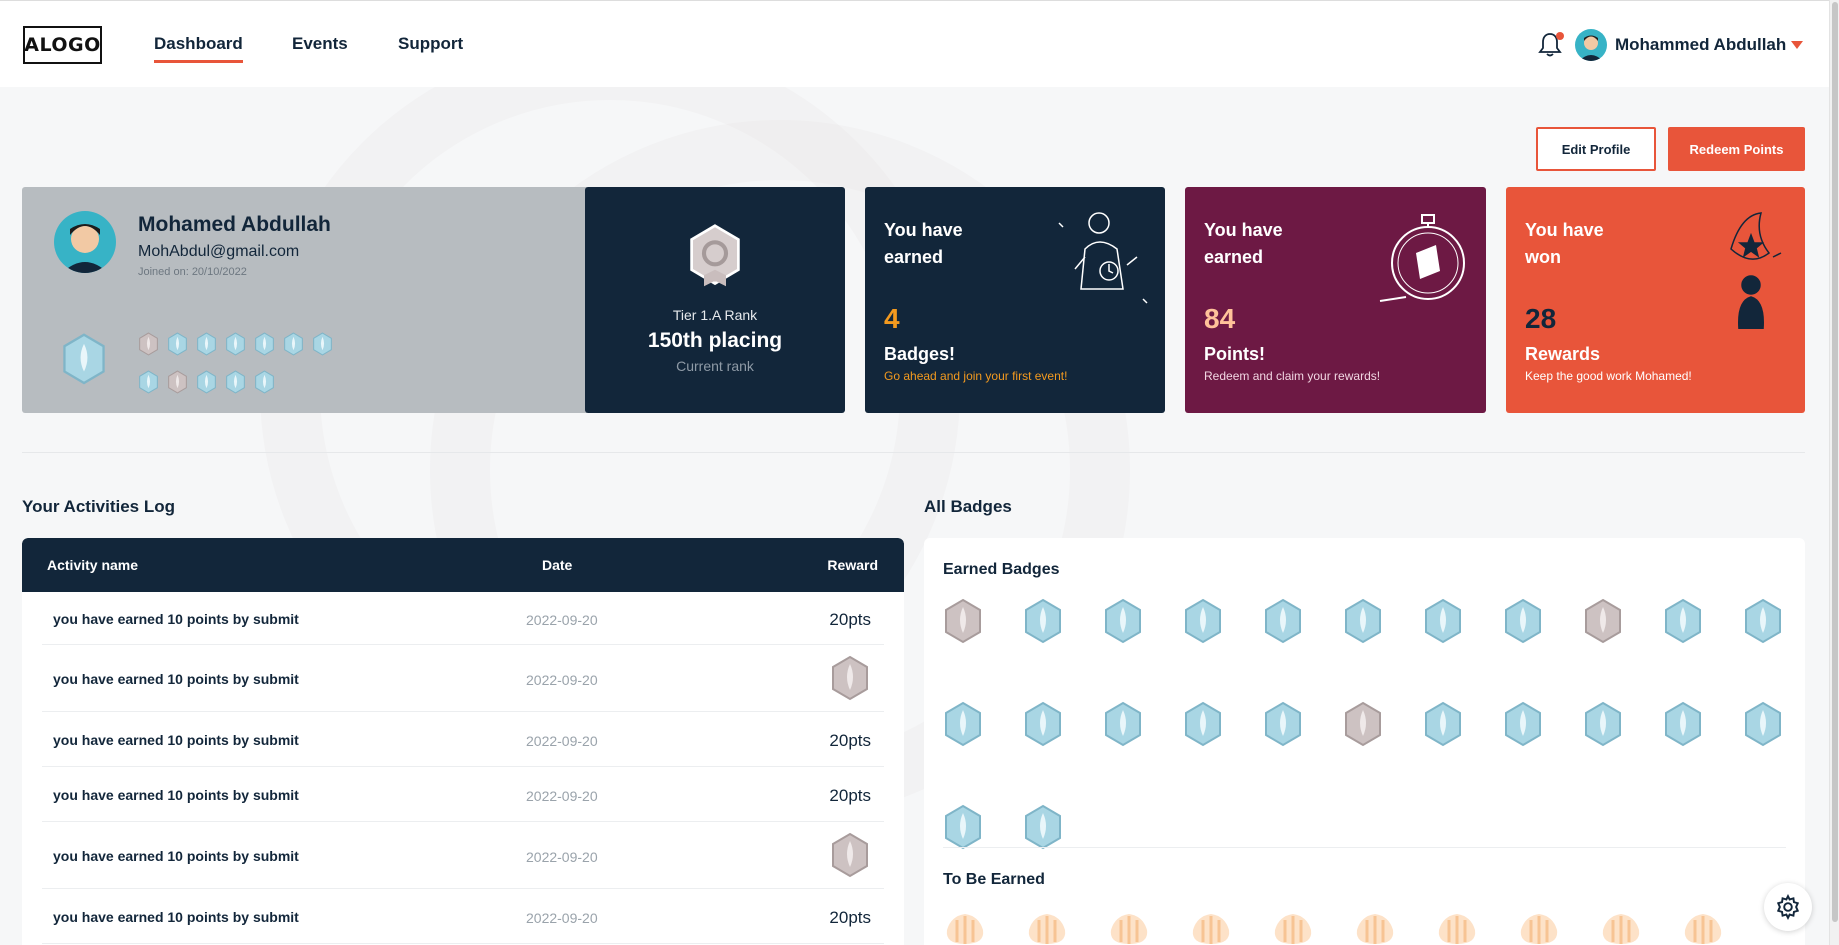 This screenshot has height=945, width=1839. I want to click on logo: ALOGO, so click(62, 45).